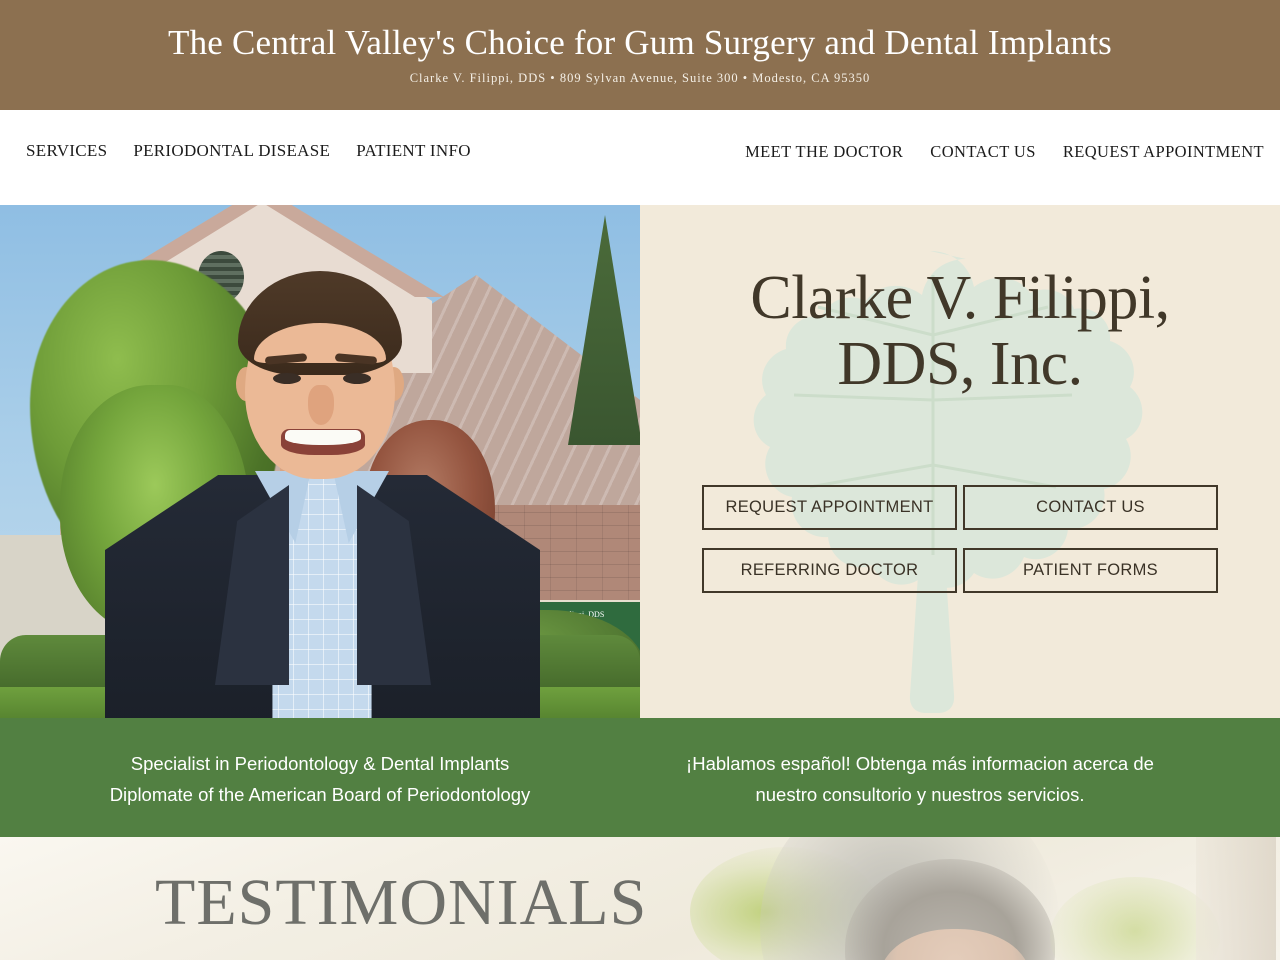 This screenshot has width=1280, height=960. I want to click on contact-us-button: CONTACT US, so click(1090, 507).